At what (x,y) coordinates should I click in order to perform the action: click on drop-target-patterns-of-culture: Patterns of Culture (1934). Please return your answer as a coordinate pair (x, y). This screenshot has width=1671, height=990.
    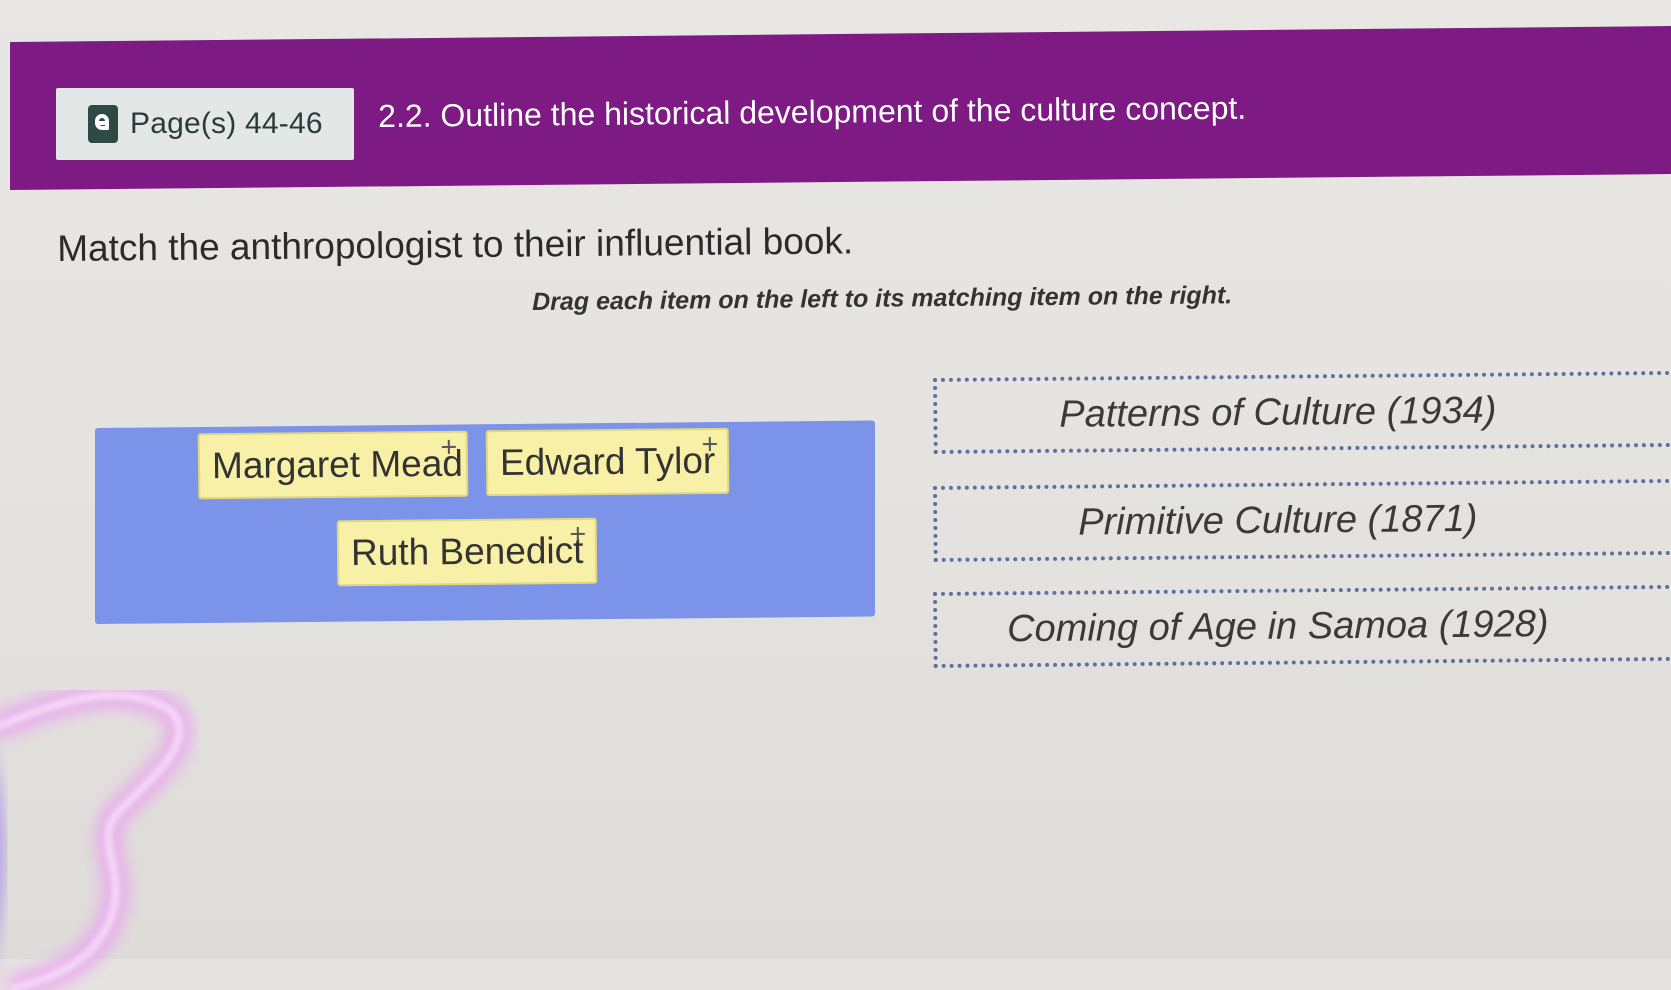
    Looking at the image, I should click on (1302, 412).